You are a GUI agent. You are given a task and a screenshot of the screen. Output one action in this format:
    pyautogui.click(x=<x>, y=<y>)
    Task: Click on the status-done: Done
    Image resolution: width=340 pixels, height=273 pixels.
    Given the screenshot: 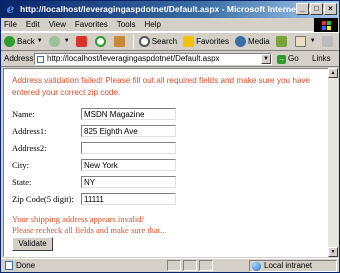 What is the action you would take?
    pyautogui.click(x=83, y=266)
    